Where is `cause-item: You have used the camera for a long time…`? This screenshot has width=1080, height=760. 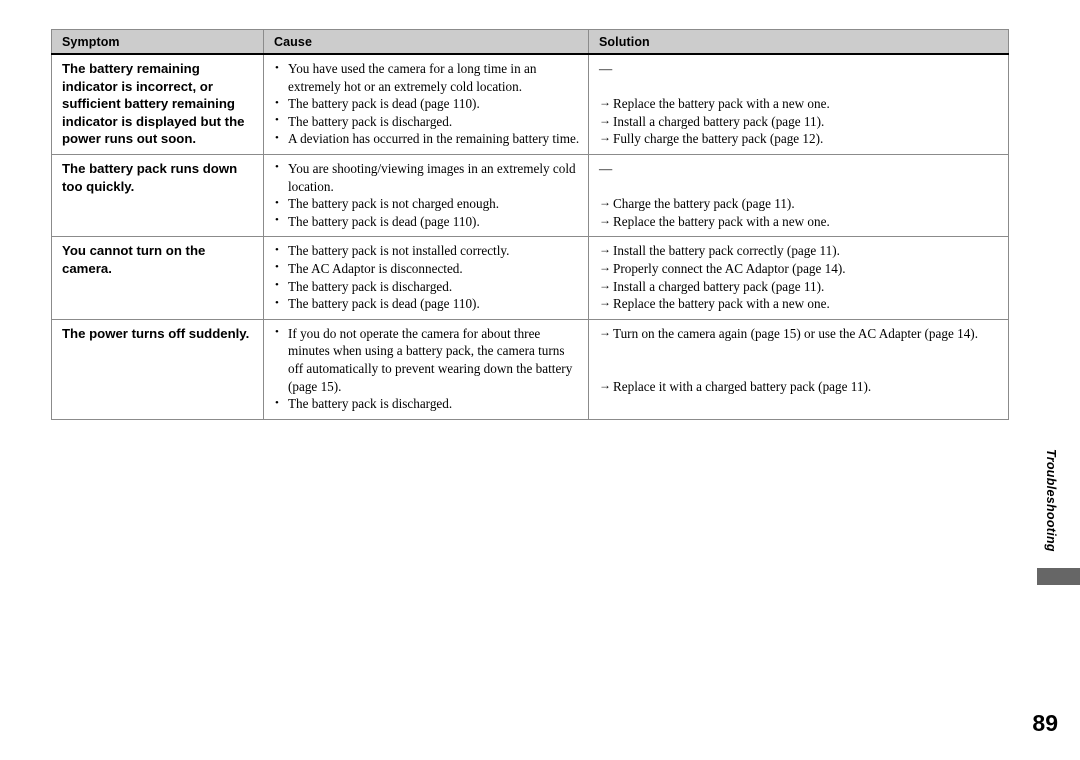 cause-item: You have used the camera for a long time… is located at coordinates (428, 77).